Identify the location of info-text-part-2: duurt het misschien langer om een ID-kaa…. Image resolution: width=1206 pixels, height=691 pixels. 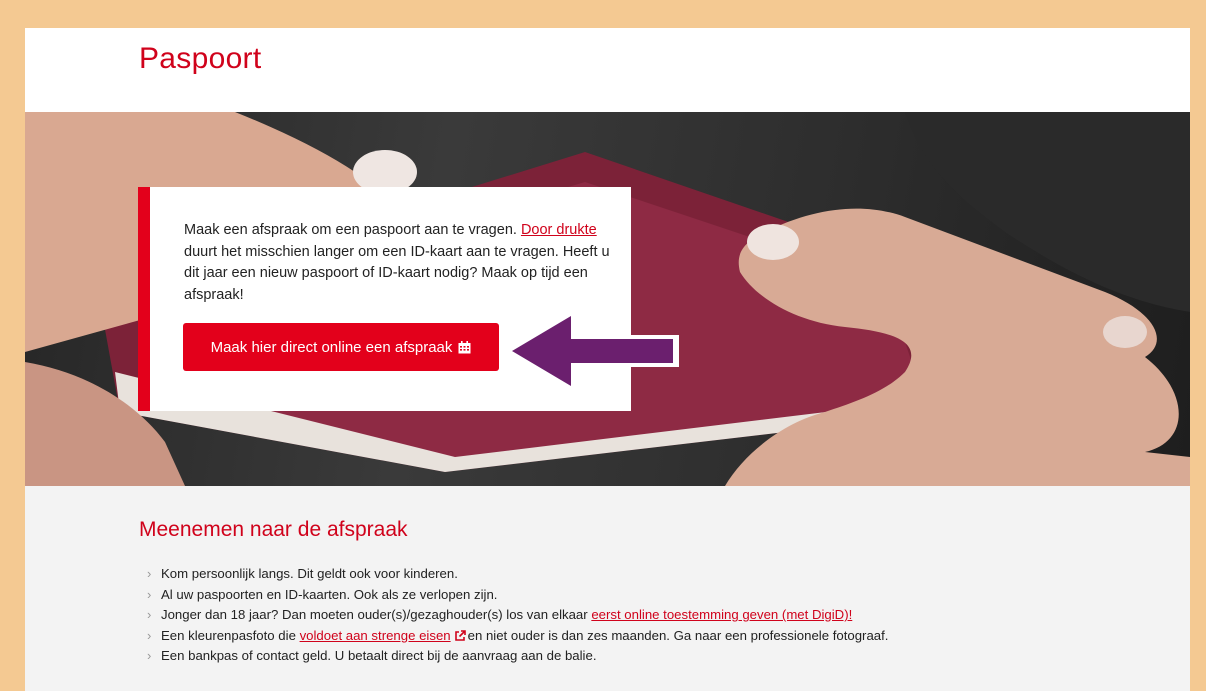
(397, 273).